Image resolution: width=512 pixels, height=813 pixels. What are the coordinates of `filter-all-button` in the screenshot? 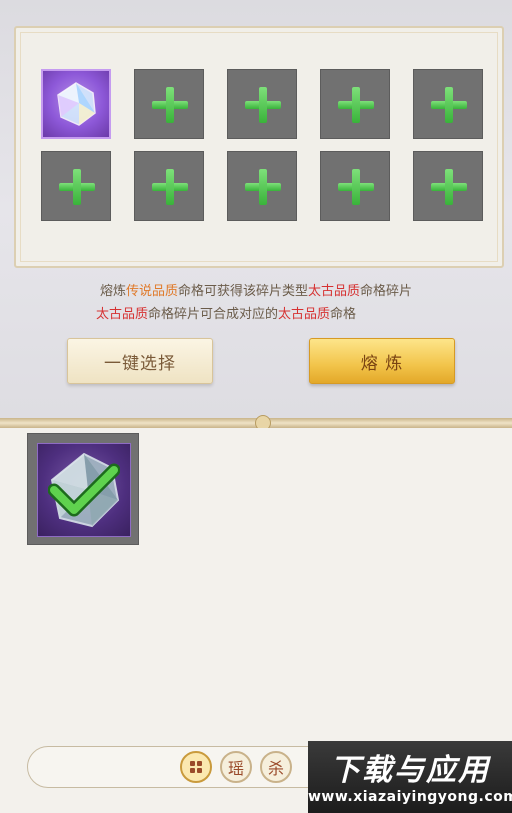 It's located at (196, 767).